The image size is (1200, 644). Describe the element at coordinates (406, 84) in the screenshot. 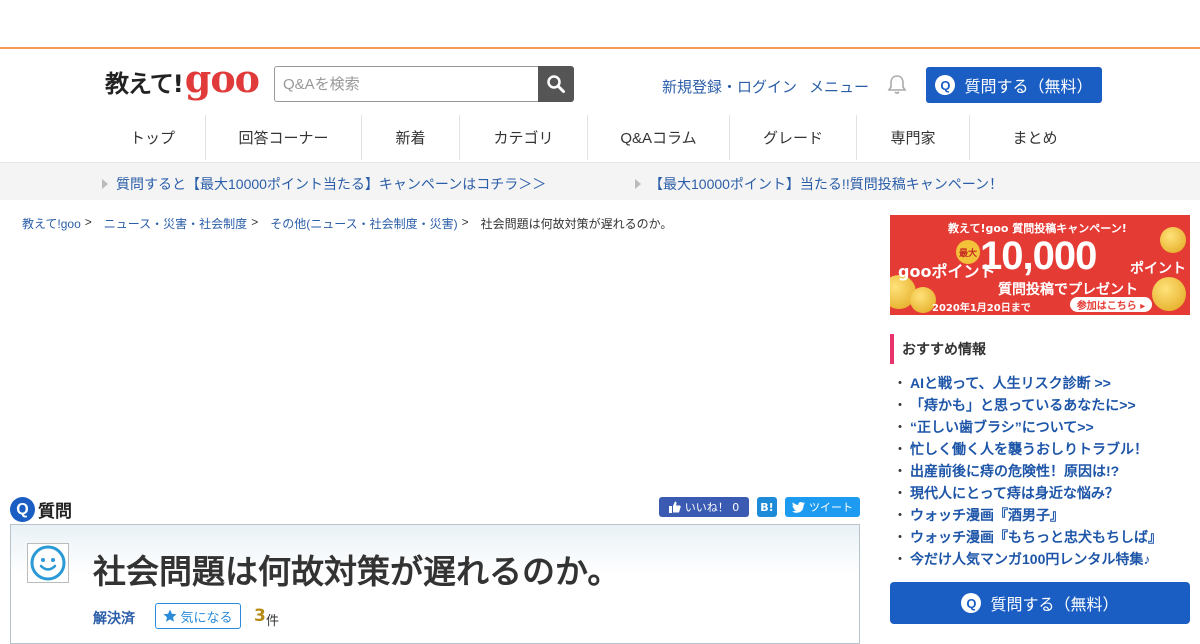

I see `search-input` at that location.